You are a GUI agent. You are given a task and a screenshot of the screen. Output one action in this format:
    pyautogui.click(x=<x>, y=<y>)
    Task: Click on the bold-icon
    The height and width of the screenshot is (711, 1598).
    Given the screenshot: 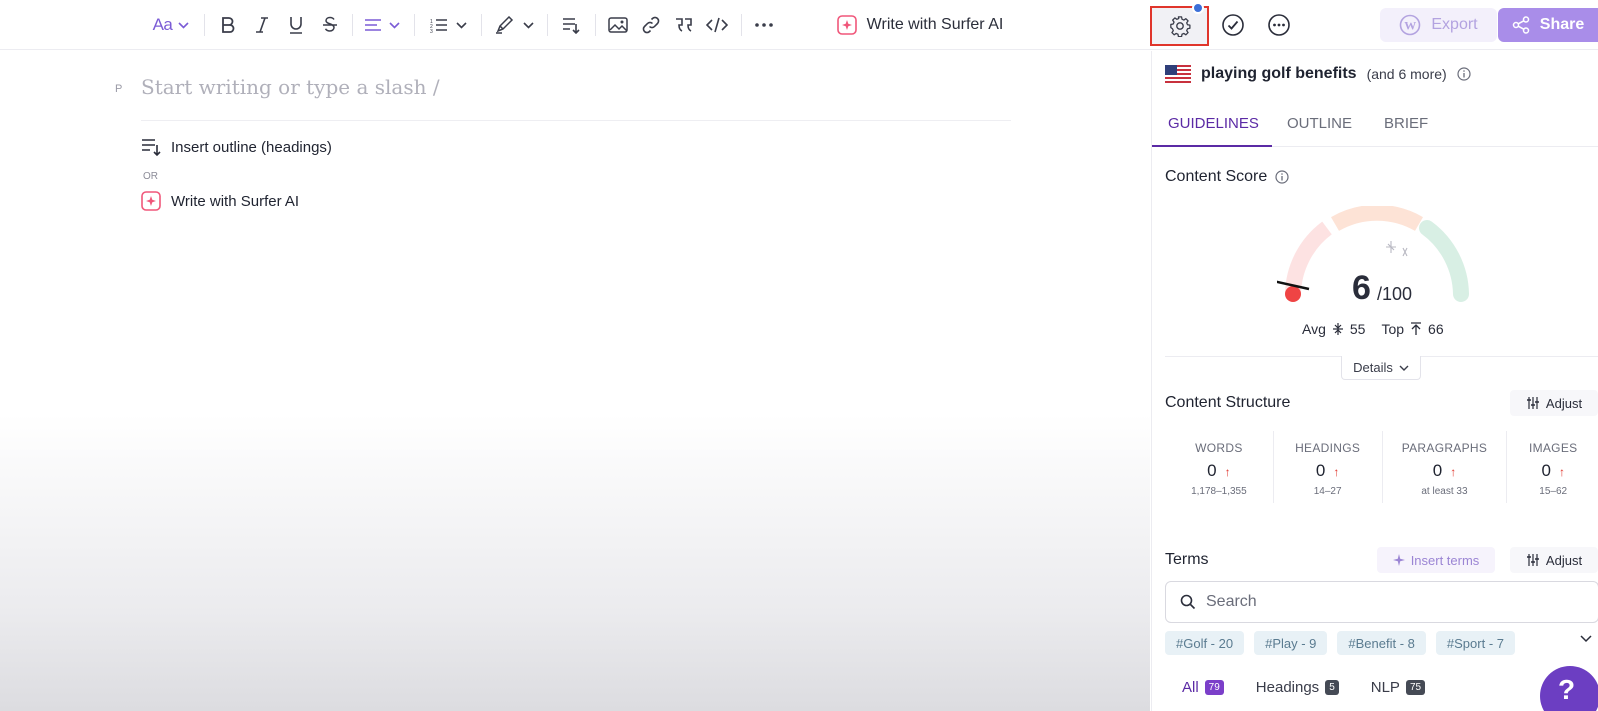 What is the action you would take?
    pyautogui.click(x=228, y=25)
    